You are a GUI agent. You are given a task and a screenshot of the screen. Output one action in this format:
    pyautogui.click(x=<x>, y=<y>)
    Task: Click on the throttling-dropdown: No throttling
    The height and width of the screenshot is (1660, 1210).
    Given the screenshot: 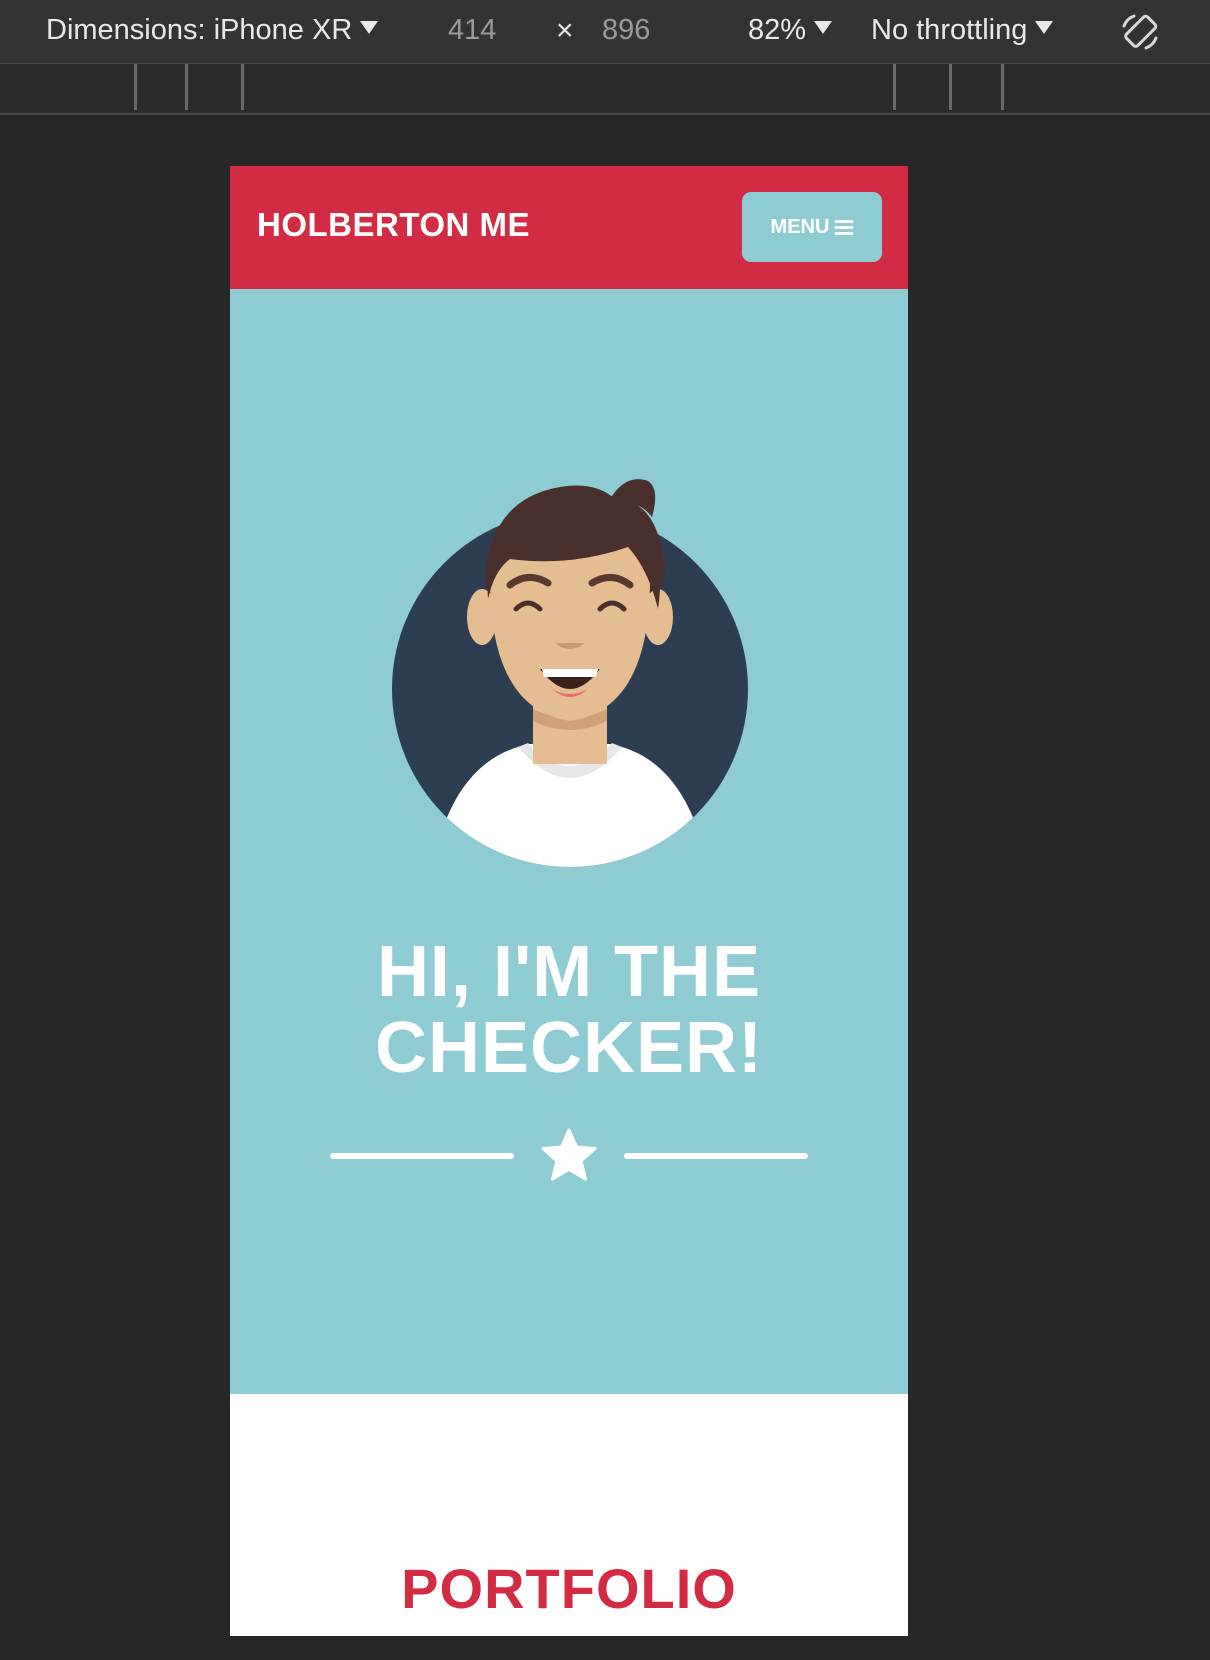 What is the action you would take?
    pyautogui.click(x=962, y=30)
    